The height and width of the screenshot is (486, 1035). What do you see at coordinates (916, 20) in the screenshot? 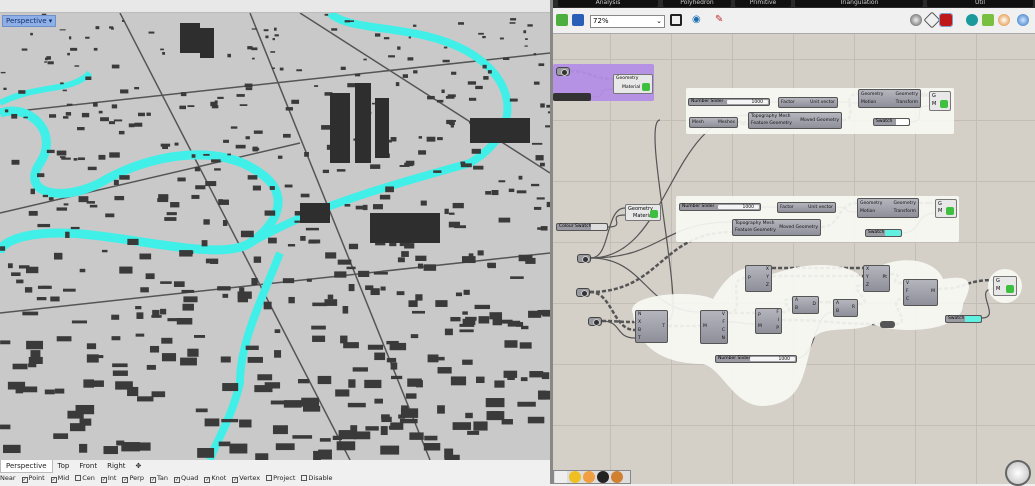
I see `preview-off-icon` at bounding box center [916, 20].